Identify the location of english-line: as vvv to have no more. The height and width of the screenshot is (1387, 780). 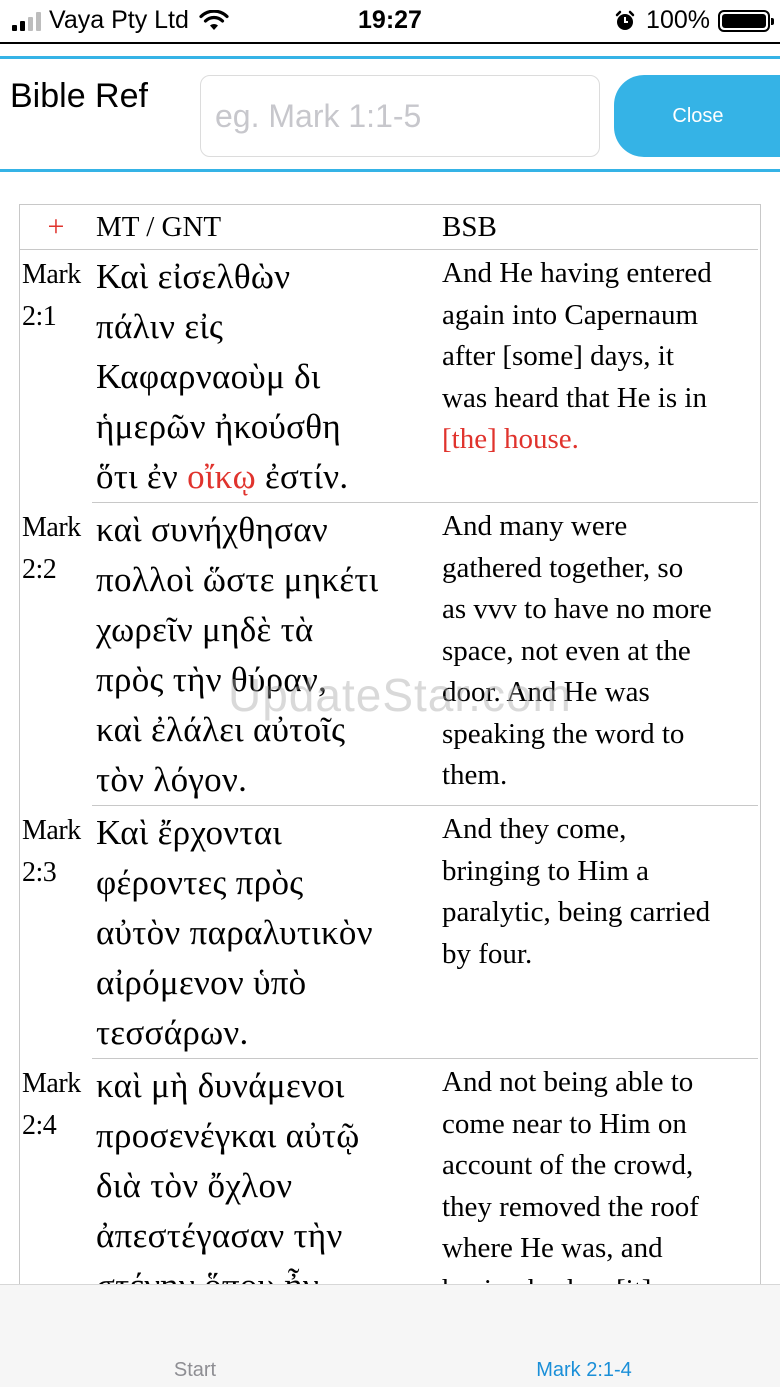
(577, 609).